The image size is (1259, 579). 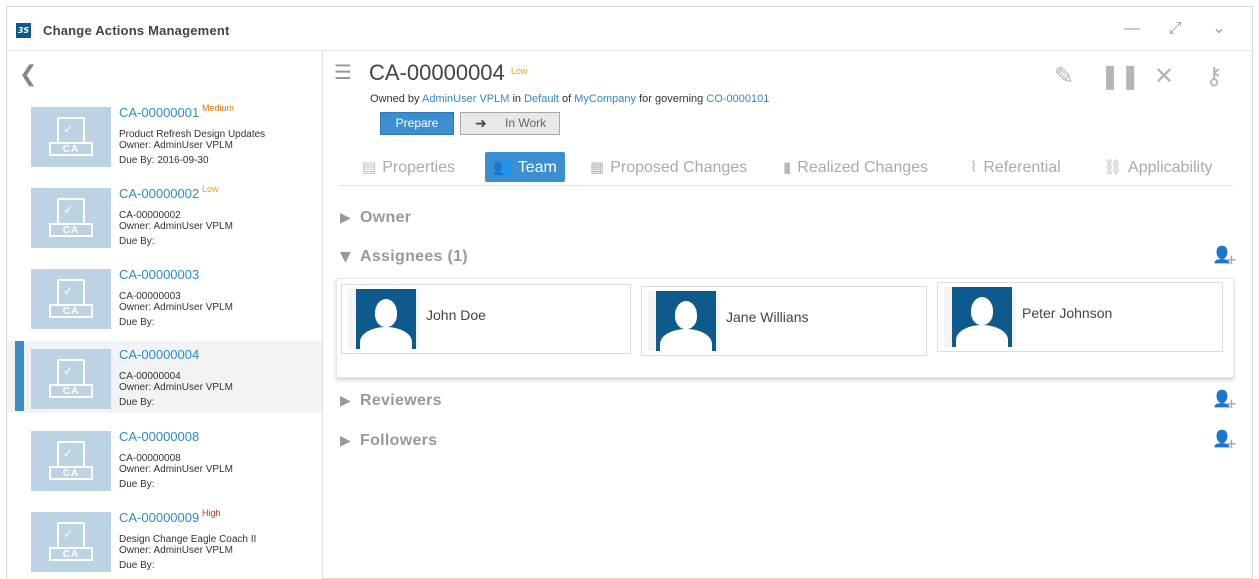 What do you see at coordinates (1164, 76) in the screenshot?
I see `close-icon: ✕` at bounding box center [1164, 76].